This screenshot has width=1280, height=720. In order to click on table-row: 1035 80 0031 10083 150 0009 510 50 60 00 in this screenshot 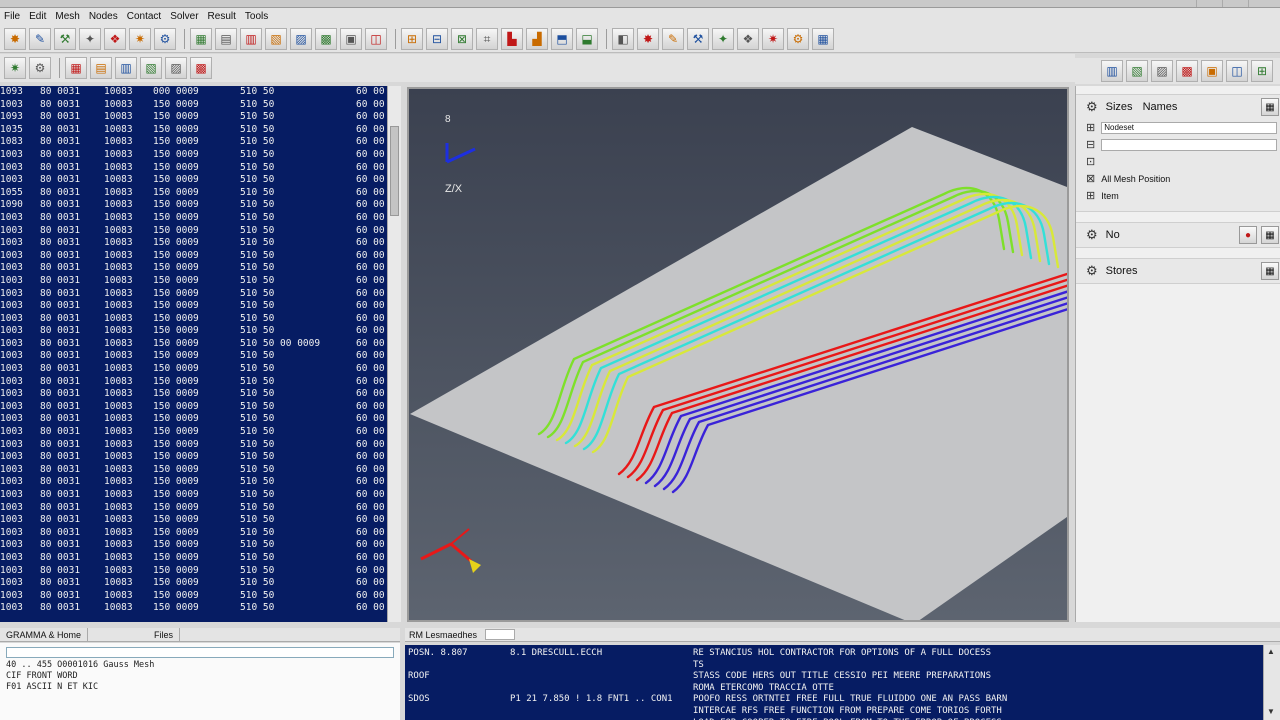, I will do `click(193, 130)`.